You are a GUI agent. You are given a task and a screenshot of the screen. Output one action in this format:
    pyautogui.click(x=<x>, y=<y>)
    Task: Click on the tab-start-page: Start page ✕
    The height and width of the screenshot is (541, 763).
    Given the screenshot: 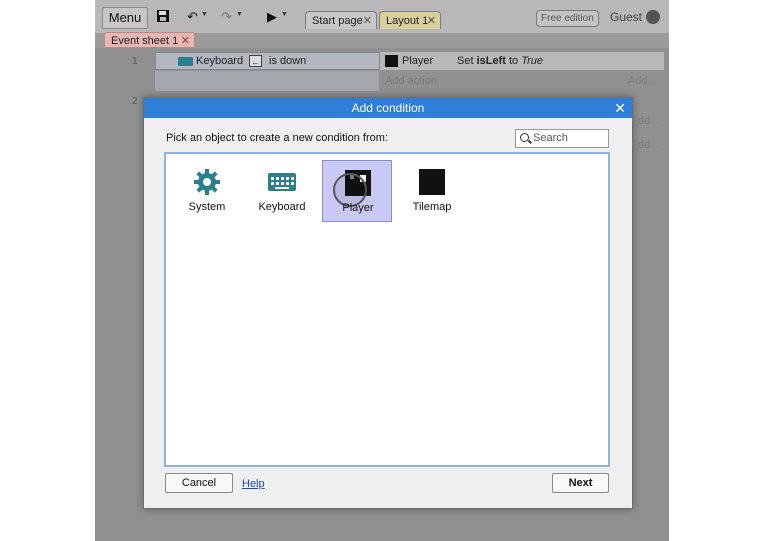 What is the action you would take?
    pyautogui.click(x=341, y=20)
    